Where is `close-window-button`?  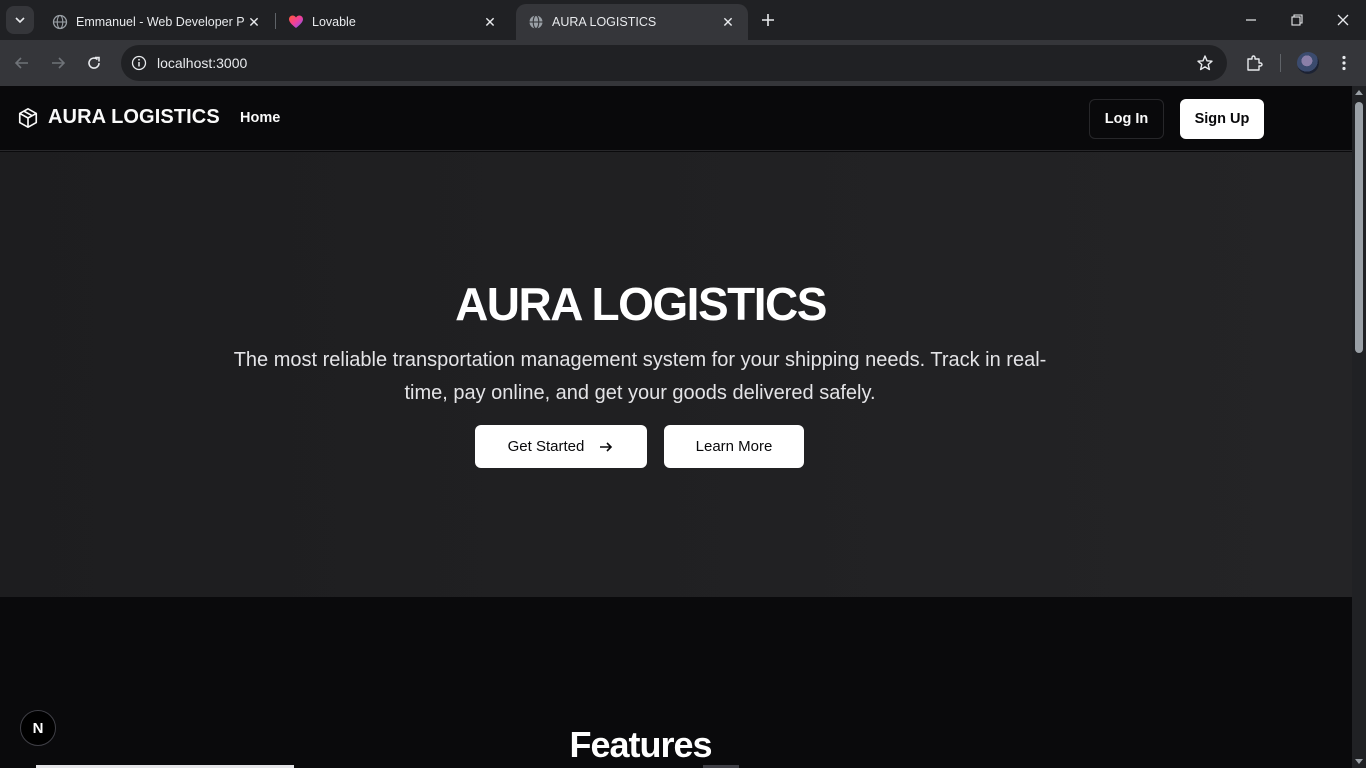
close-window-button is located at coordinates (1343, 20).